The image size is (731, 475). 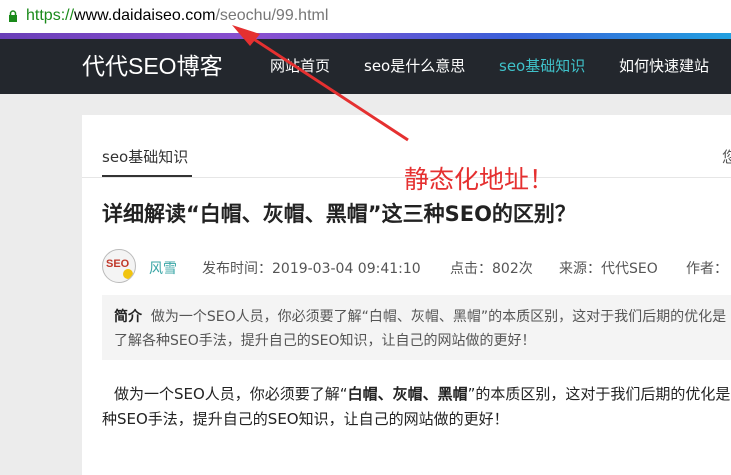 I want to click on annotation-arrow, so click(x=320, y=83).